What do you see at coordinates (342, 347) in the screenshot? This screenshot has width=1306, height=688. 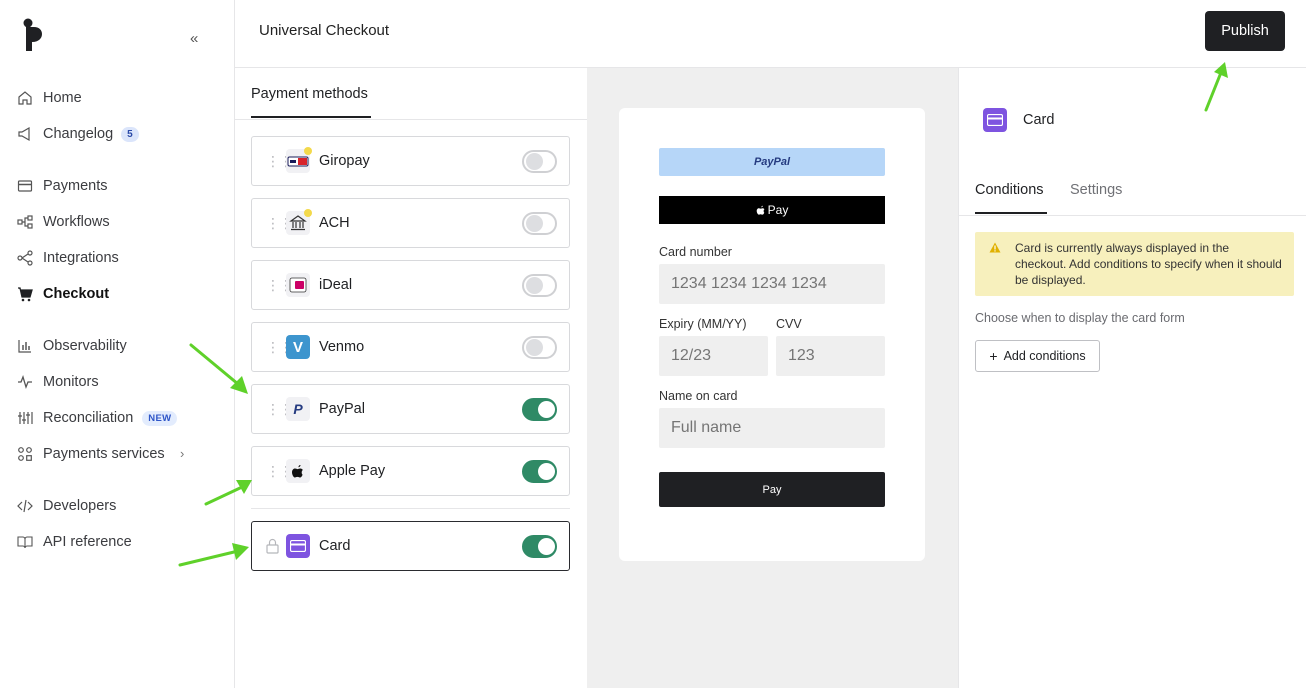 I see `method-name: Venmo` at bounding box center [342, 347].